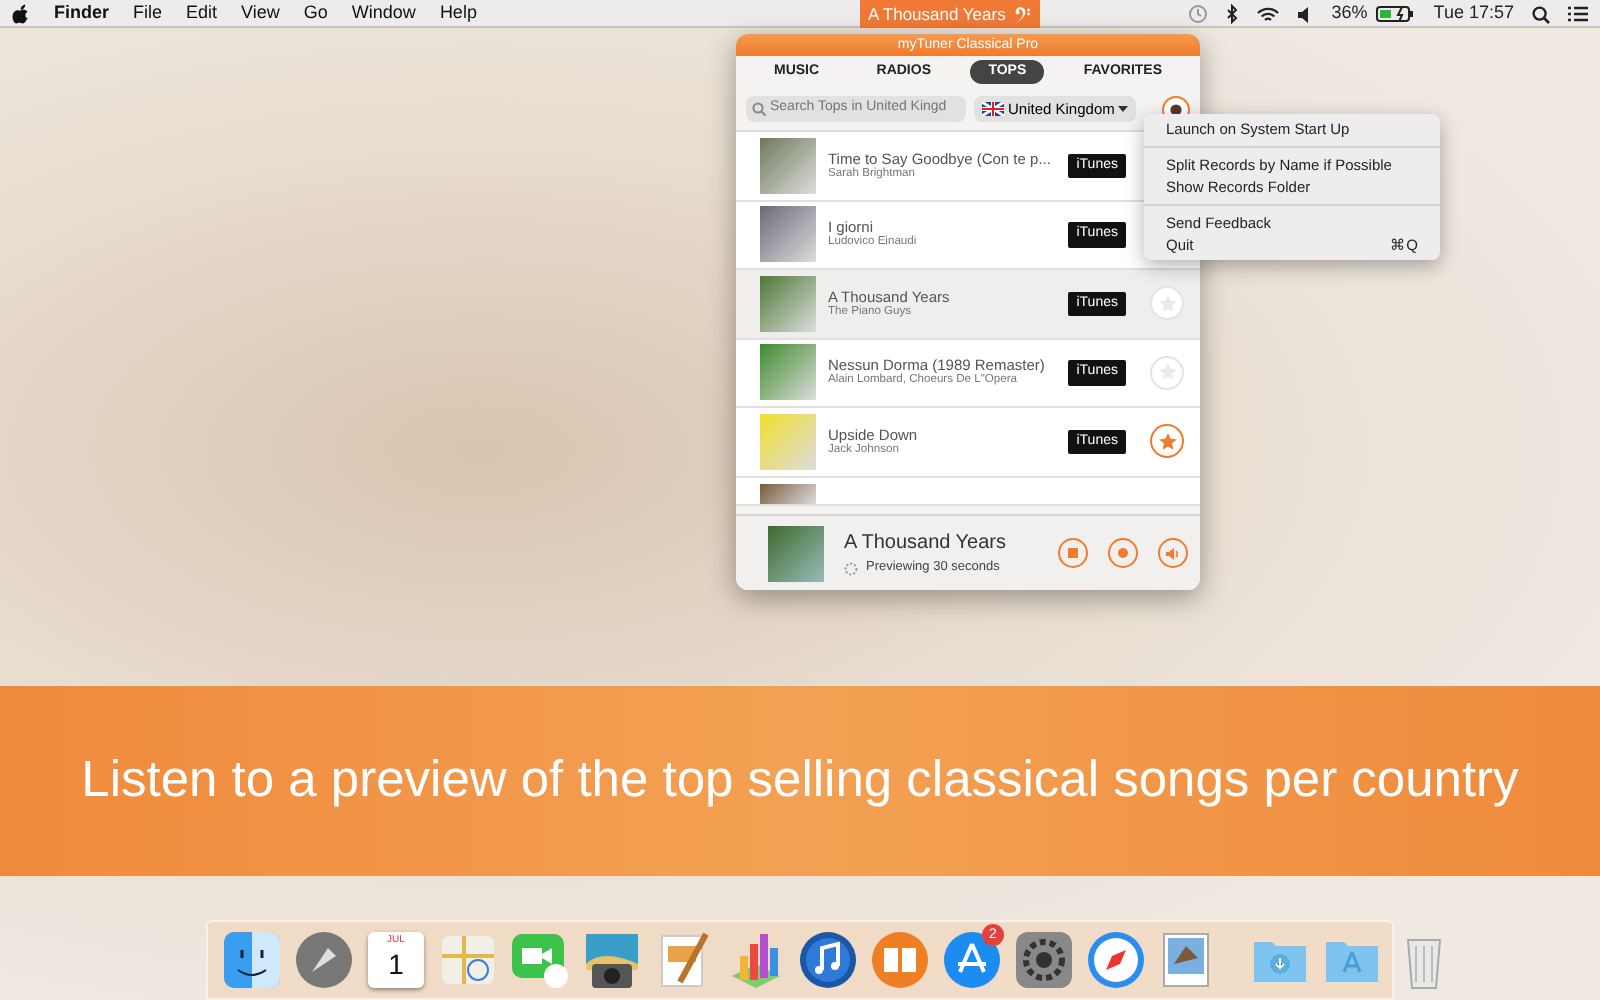 Image resolution: width=1600 pixels, height=1000 pixels. I want to click on menu-item: Edit, so click(202, 13).